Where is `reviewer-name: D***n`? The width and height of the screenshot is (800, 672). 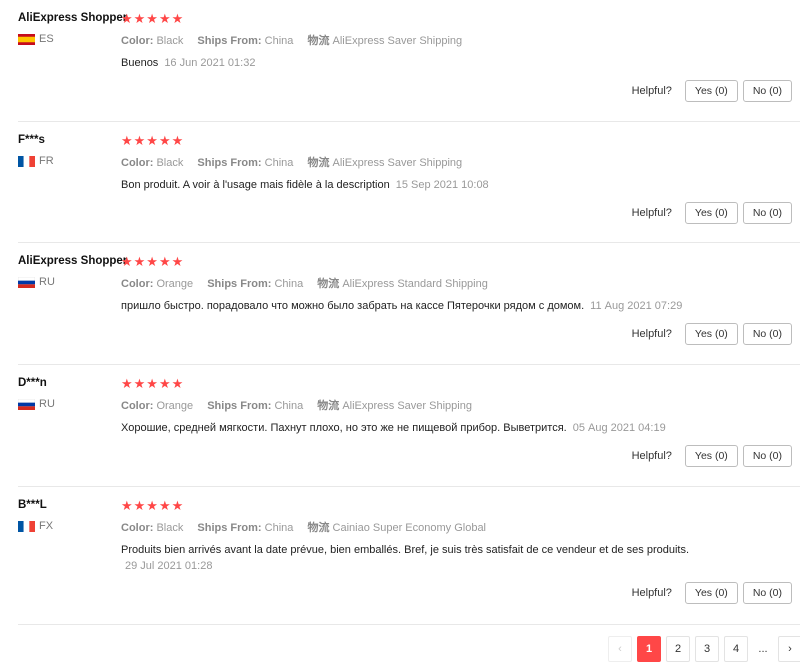 reviewer-name: D***n is located at coordinates (32, 383).